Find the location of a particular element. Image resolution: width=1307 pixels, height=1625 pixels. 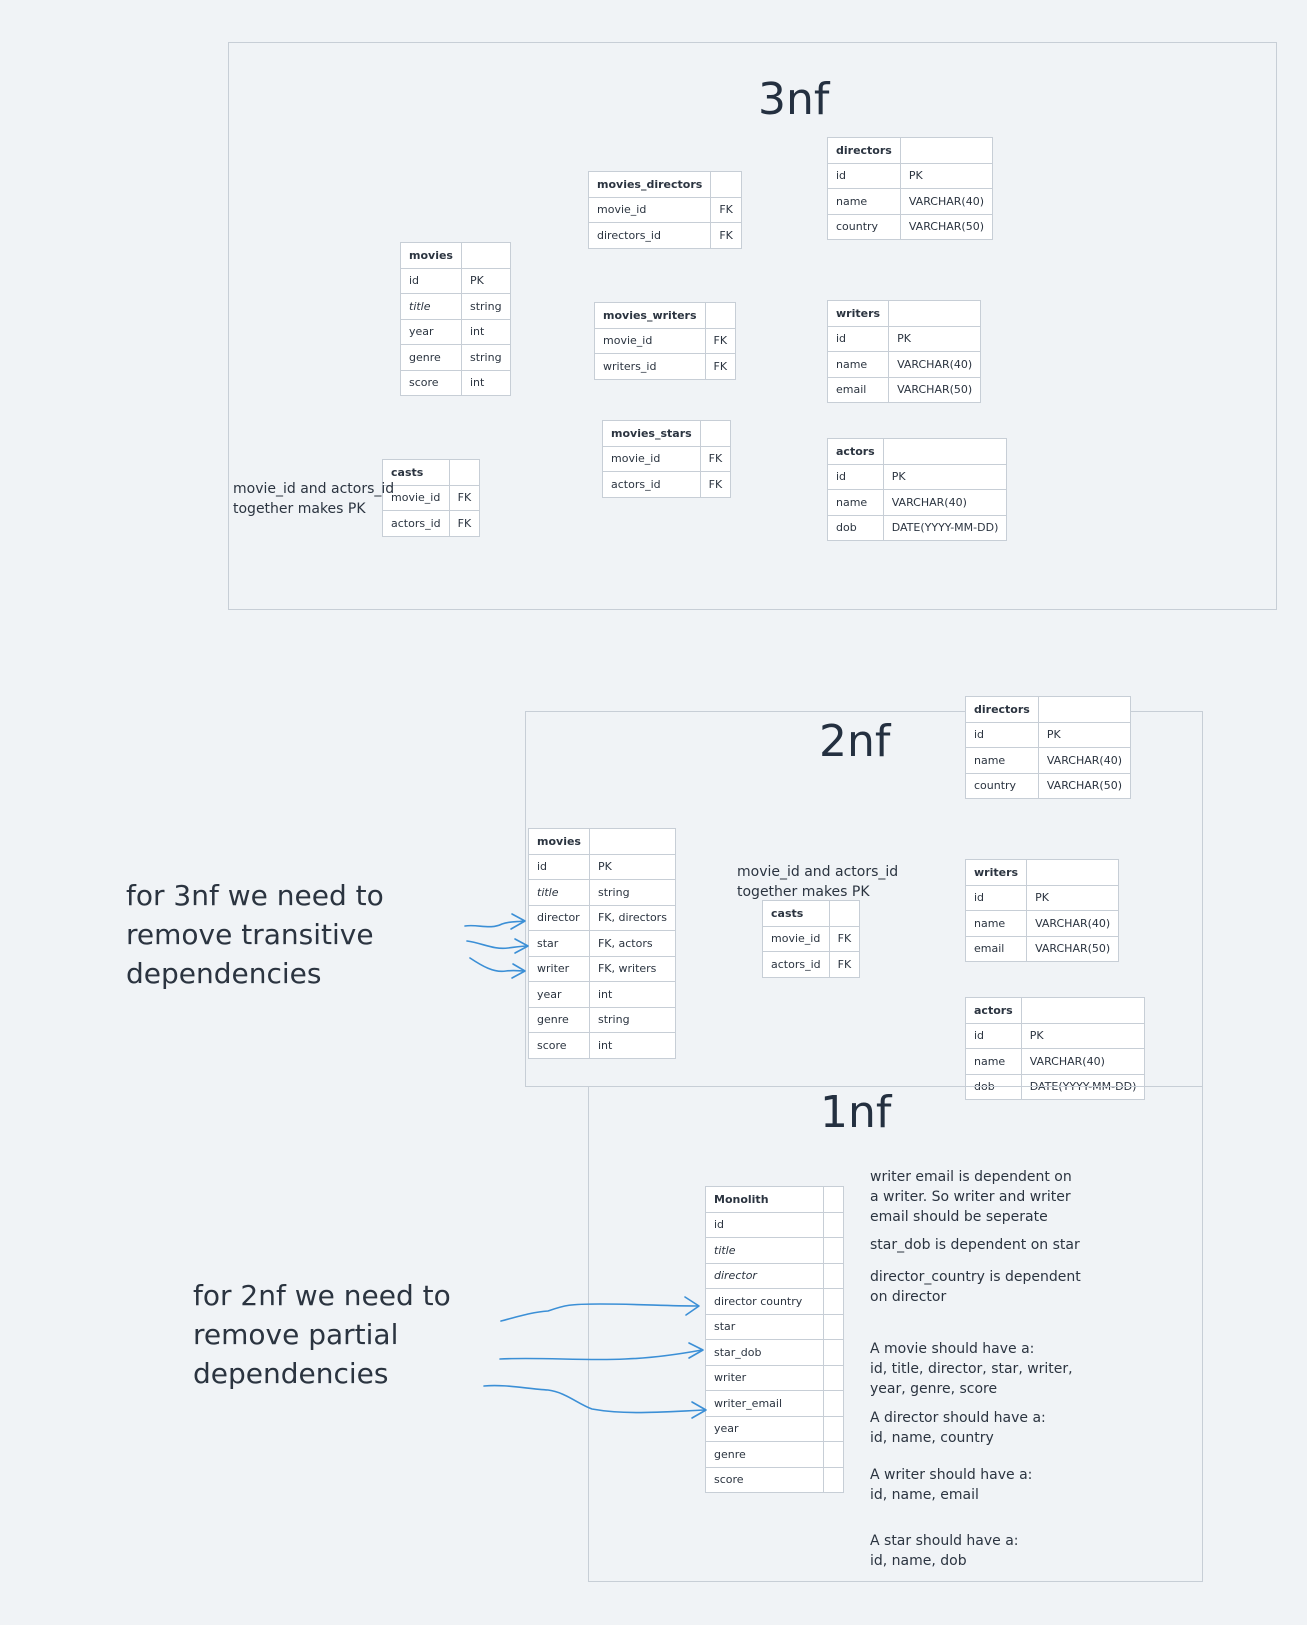

arrow-to-star-dob is located at coordinates (601, 1355).